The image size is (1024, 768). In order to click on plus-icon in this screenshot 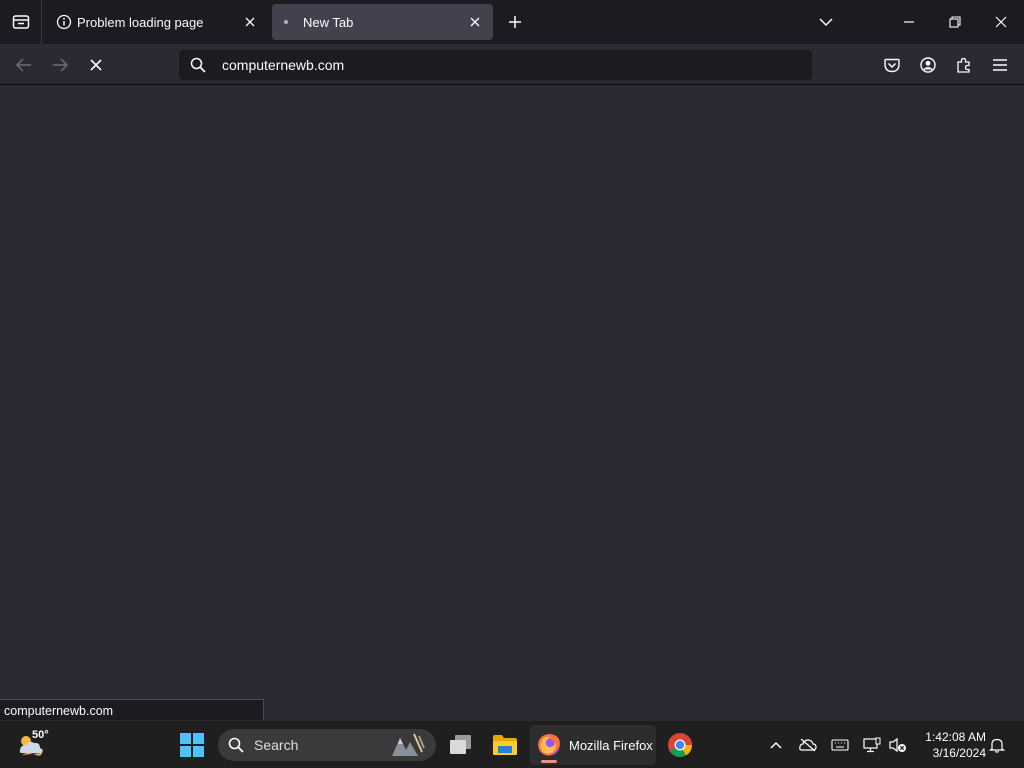, I will do `click(515, 22)`.